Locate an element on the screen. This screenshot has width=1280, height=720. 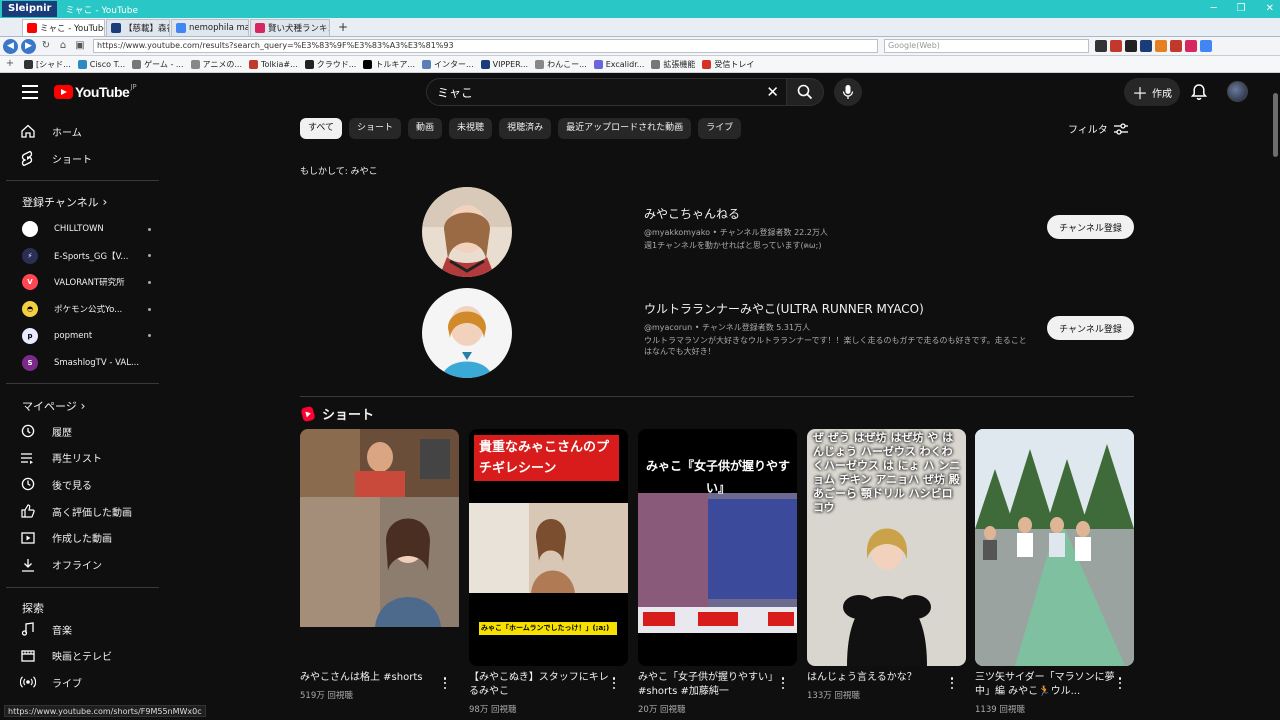
search-box: ミャこ ✕ is located at coordinates (607, 92).